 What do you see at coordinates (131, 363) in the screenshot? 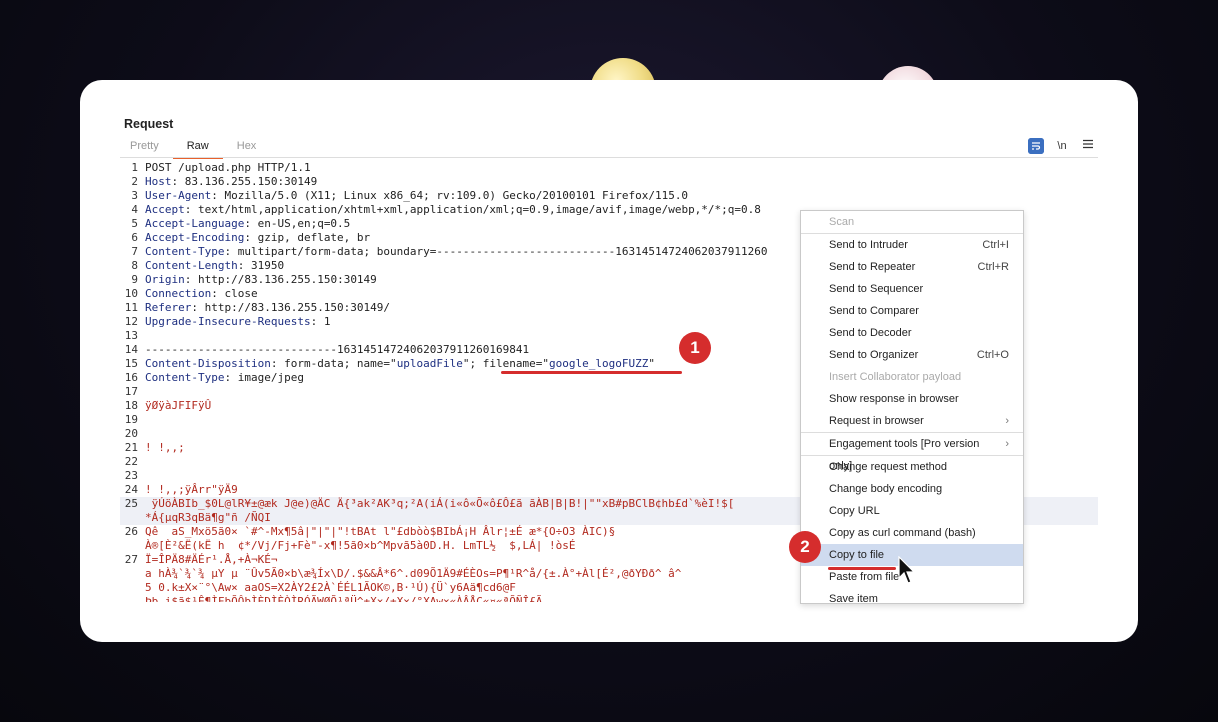
I see `line-number: 15` at bounding box center [131, 363].